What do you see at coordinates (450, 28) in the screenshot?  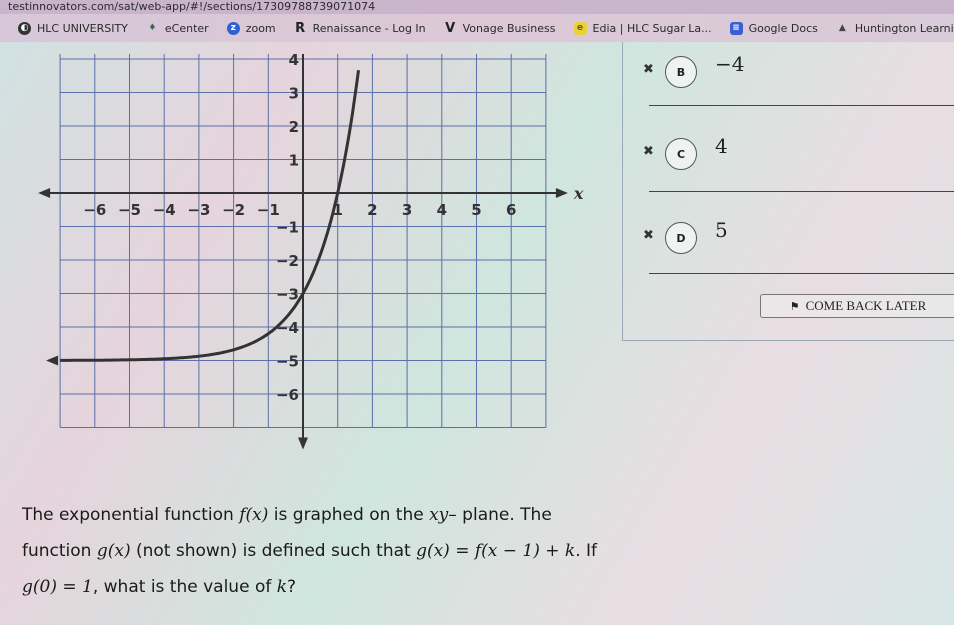 I see `vonage-icon: V` at bounding box center [450, 28].